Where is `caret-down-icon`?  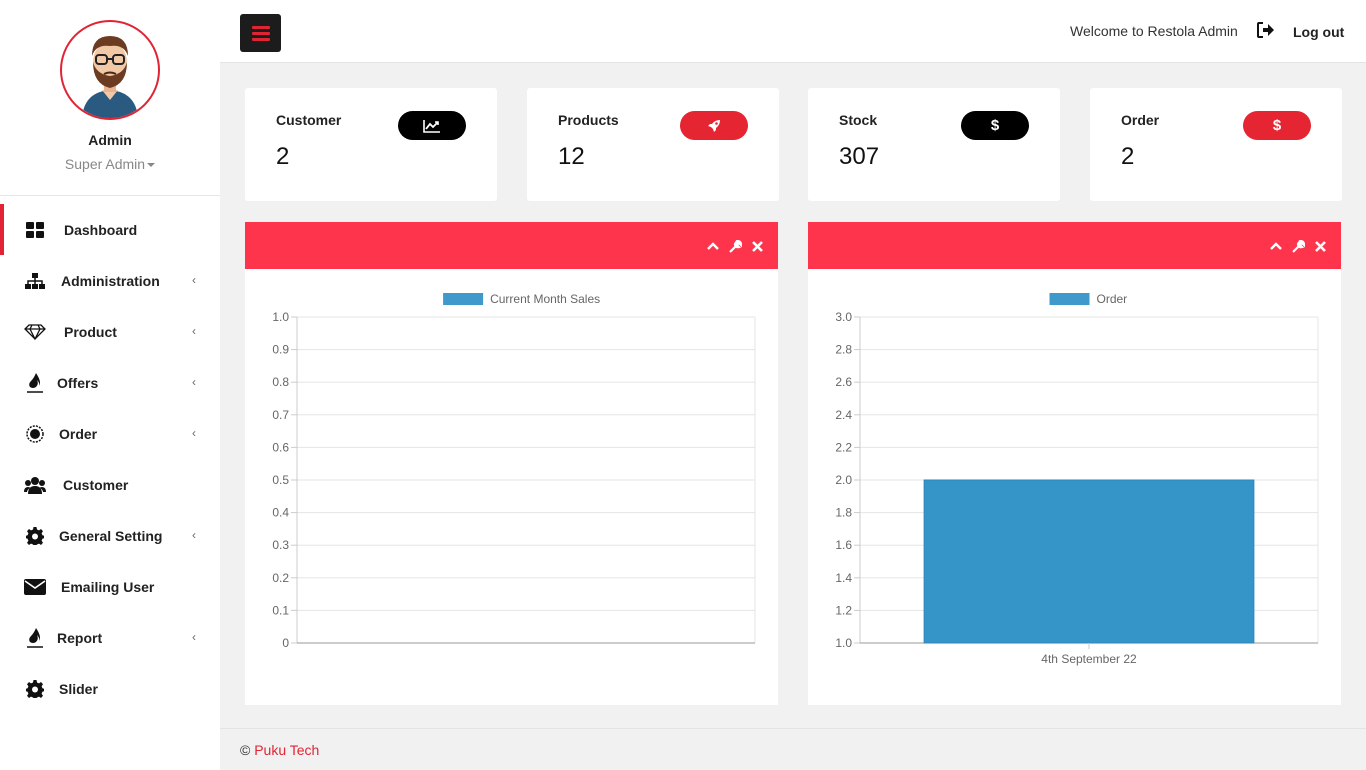 caret-down-icon is located at coordinates (151, 165).